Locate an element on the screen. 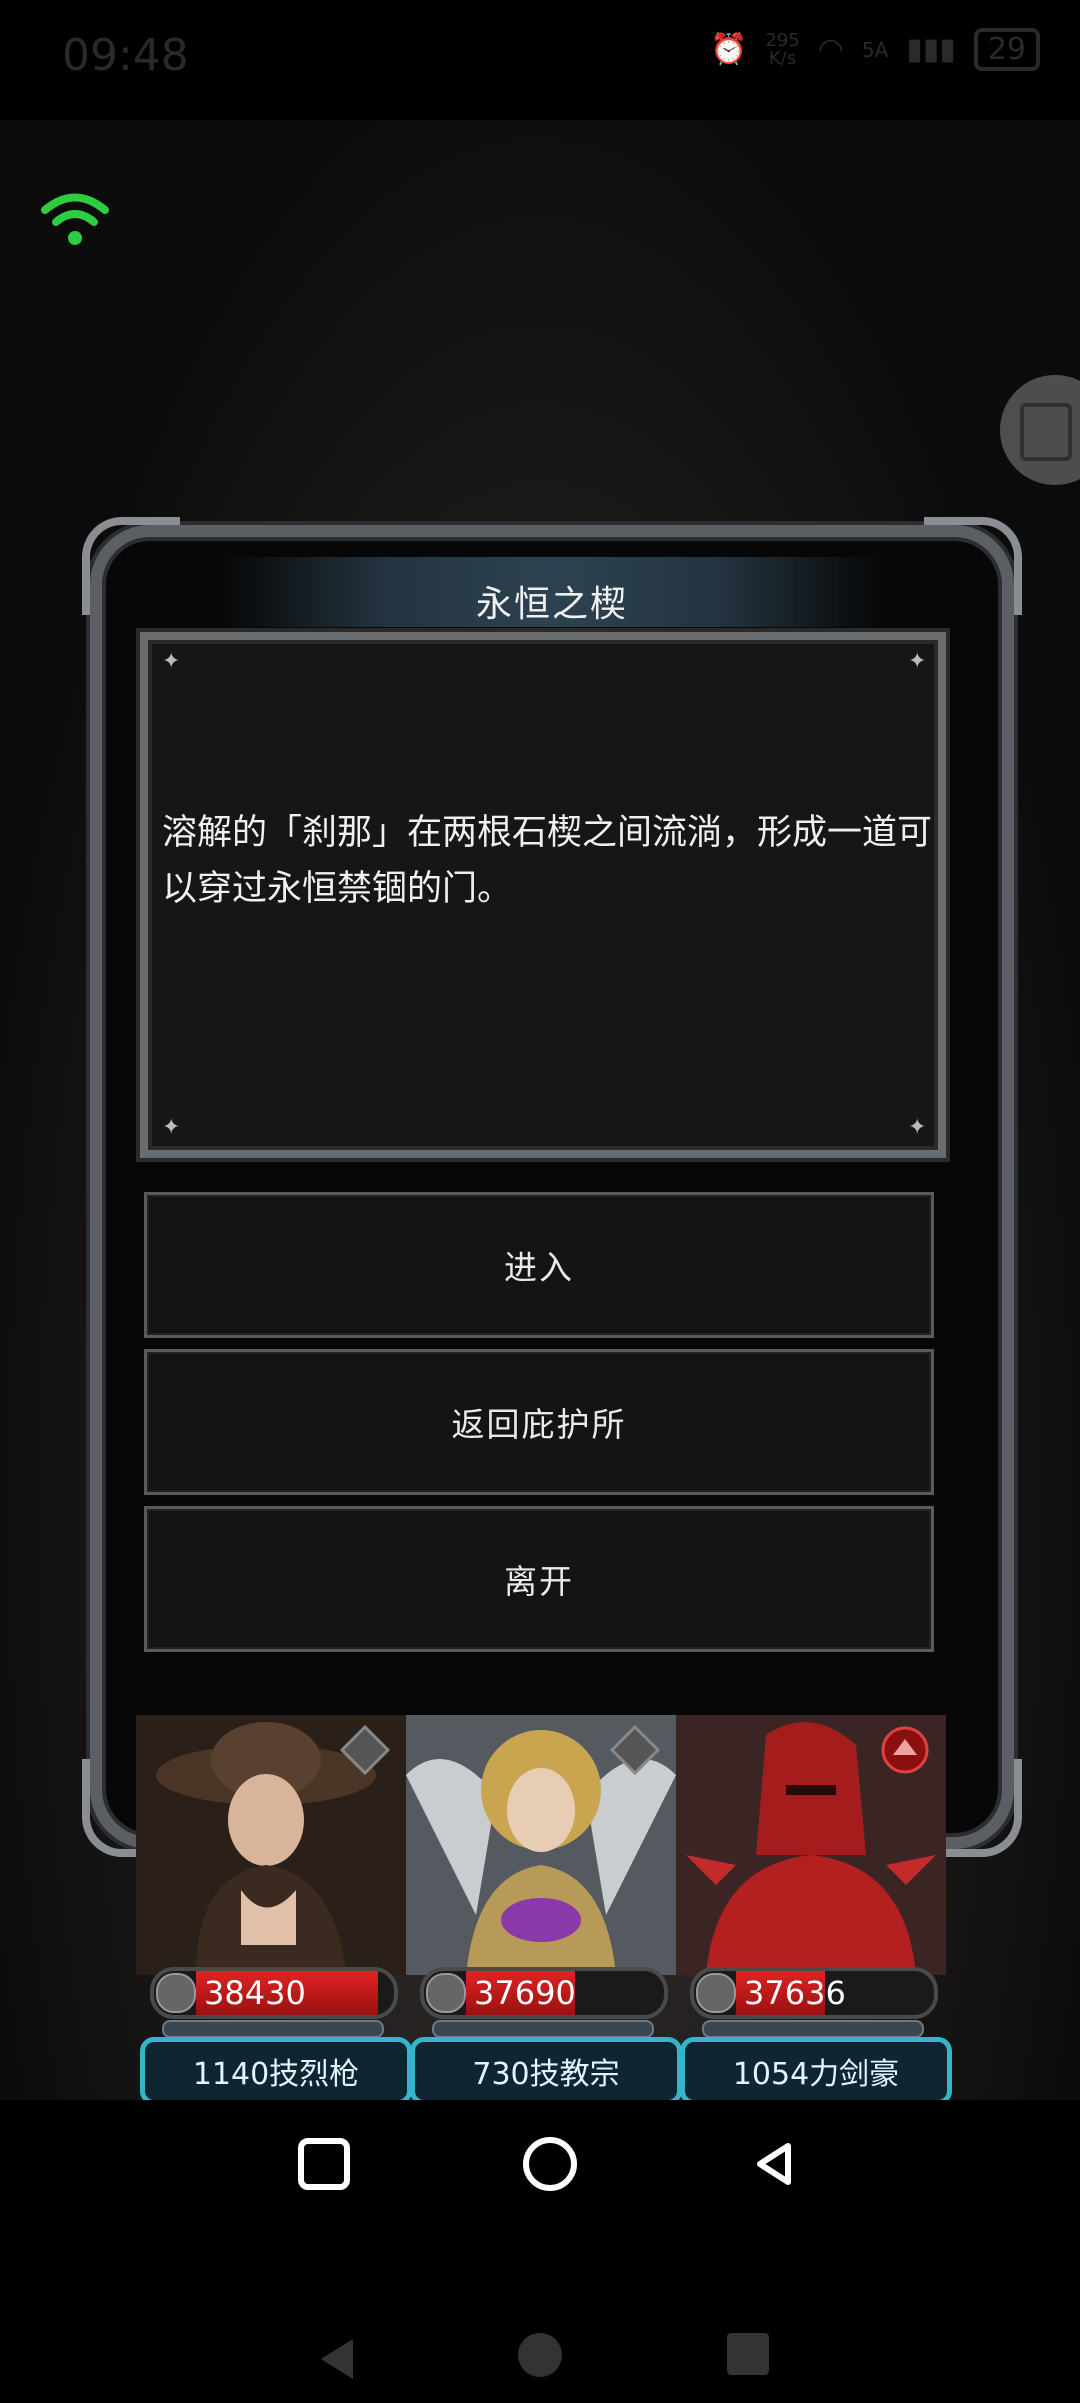 The image size is (1080, 2403). party-bar: 38430 1140技烈枪 37690 730技教宗 37636 1054力剑豪 is located at coordinates (544, 1910).